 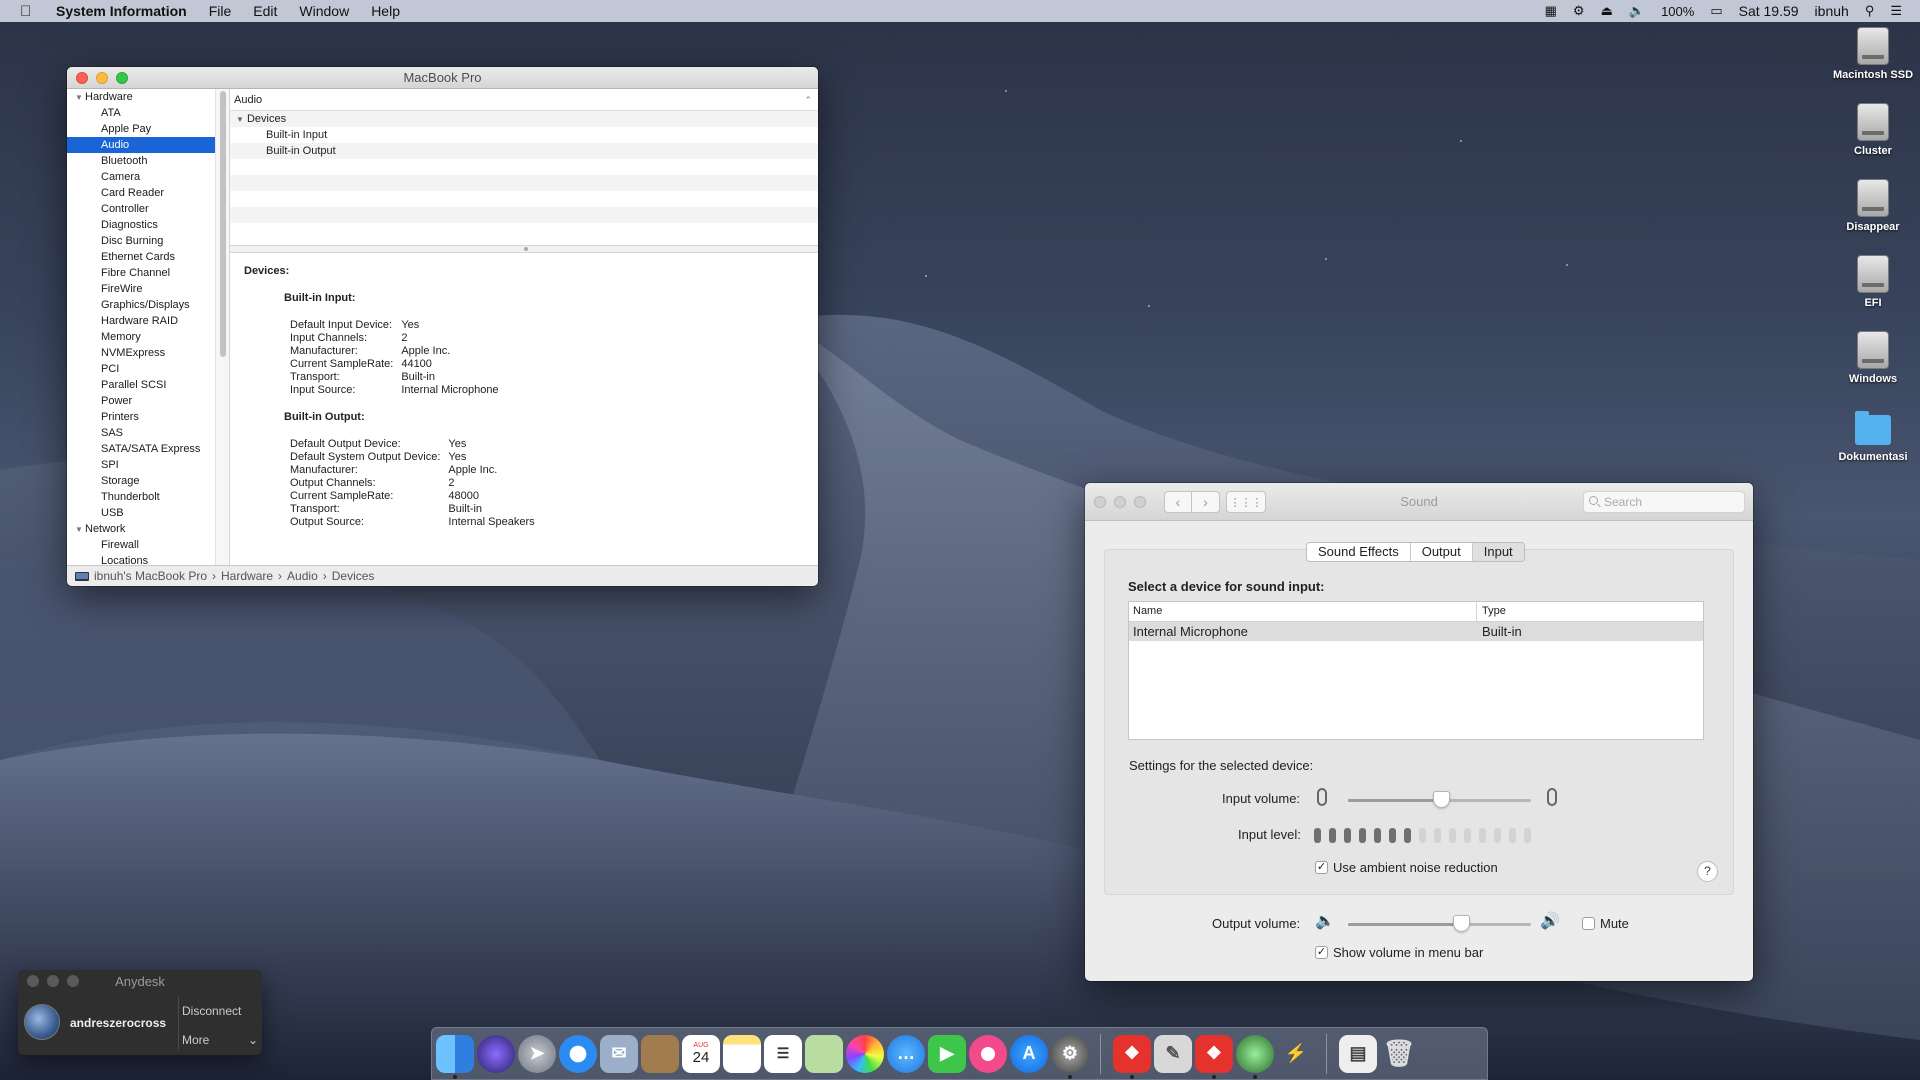 What do you see at coordinates (1551, 11) in the screenshot?
I see `activity-monitor-icon: ▦` at bounding box center [1551, 11].